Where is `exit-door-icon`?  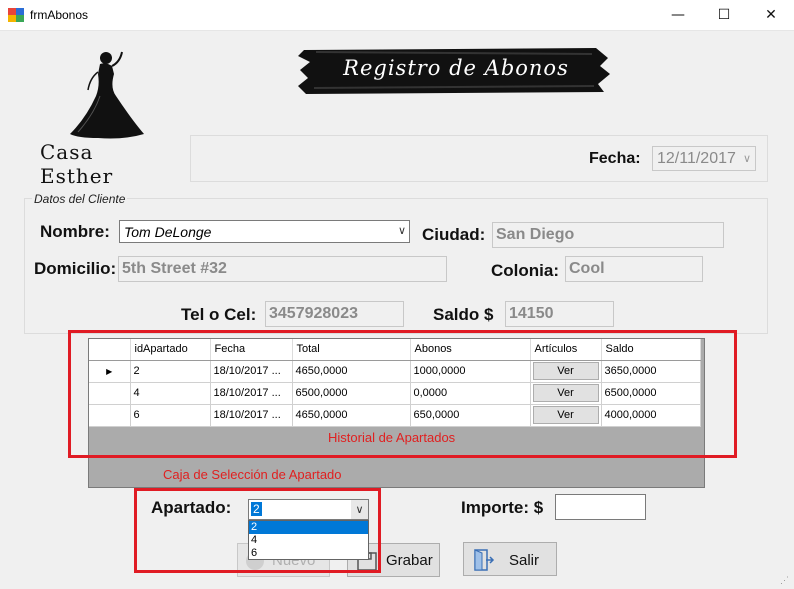 exit-door-icon is located at coordinates (484, 560).